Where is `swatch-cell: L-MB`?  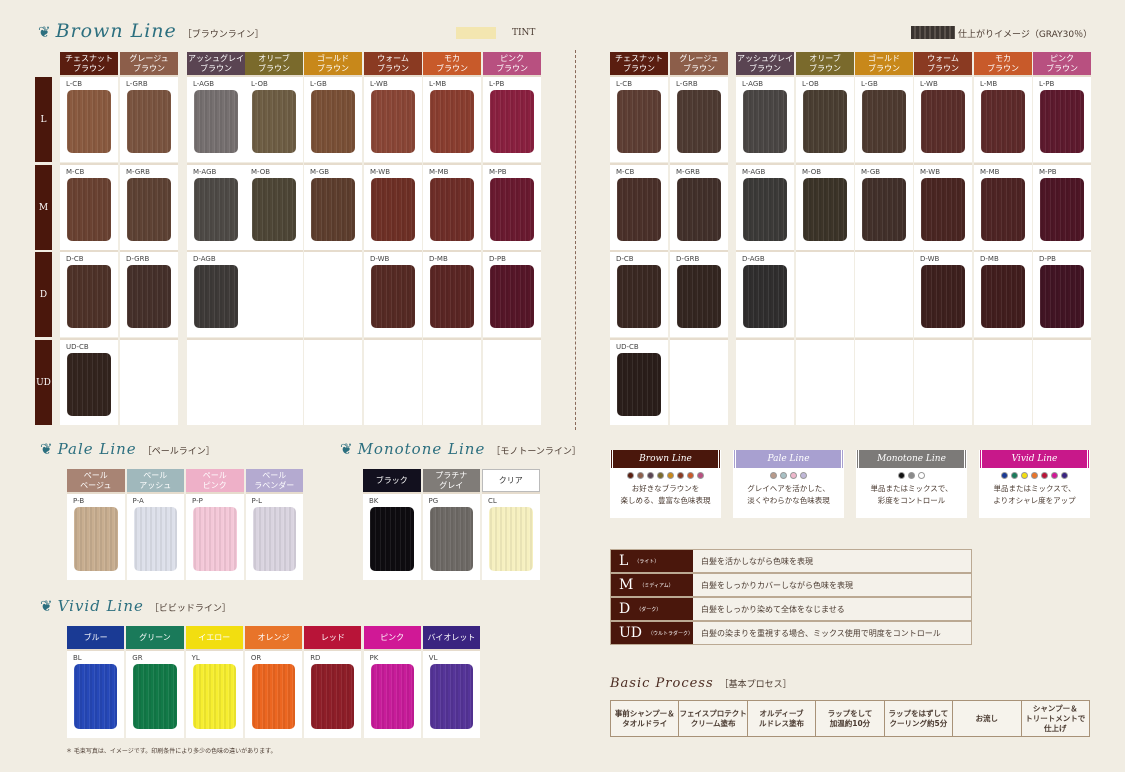 swatch-cell: L-MB is located at coordinates (452, 118).